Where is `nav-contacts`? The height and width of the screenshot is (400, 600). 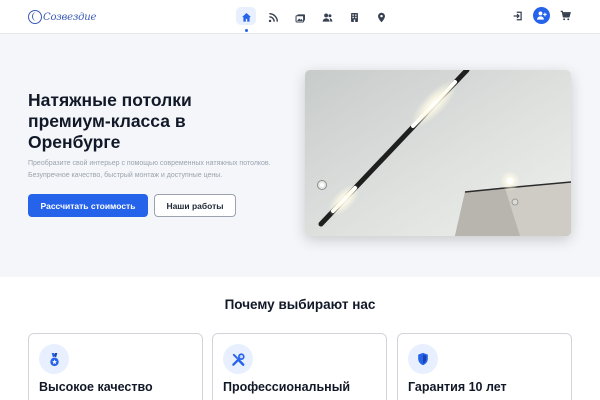
nav-contacts is located at coordinates (381, 17).